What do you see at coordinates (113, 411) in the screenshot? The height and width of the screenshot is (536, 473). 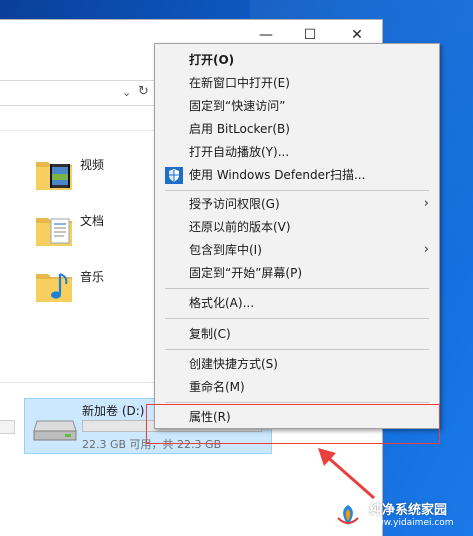 I see `drive-name: 新加卷 (D:)` at bounding box center [113, 411].